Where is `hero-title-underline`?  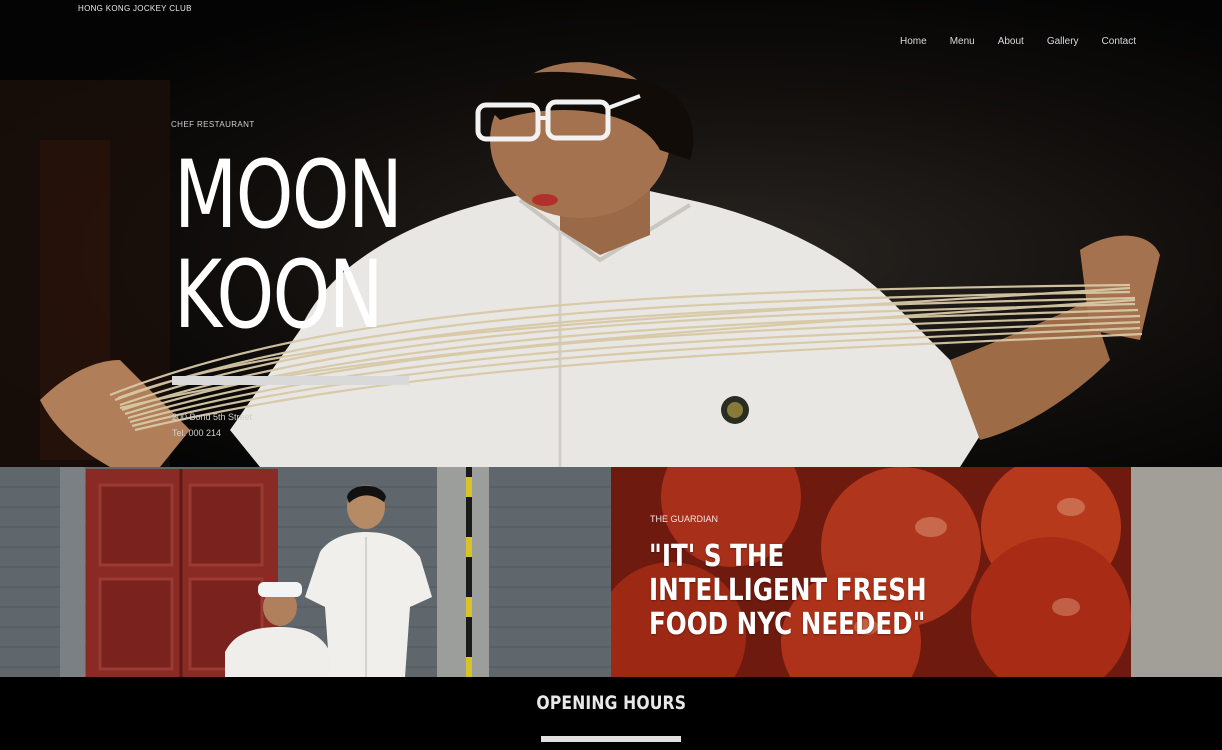
hero-title-underline is located at coordinates (290, 380).